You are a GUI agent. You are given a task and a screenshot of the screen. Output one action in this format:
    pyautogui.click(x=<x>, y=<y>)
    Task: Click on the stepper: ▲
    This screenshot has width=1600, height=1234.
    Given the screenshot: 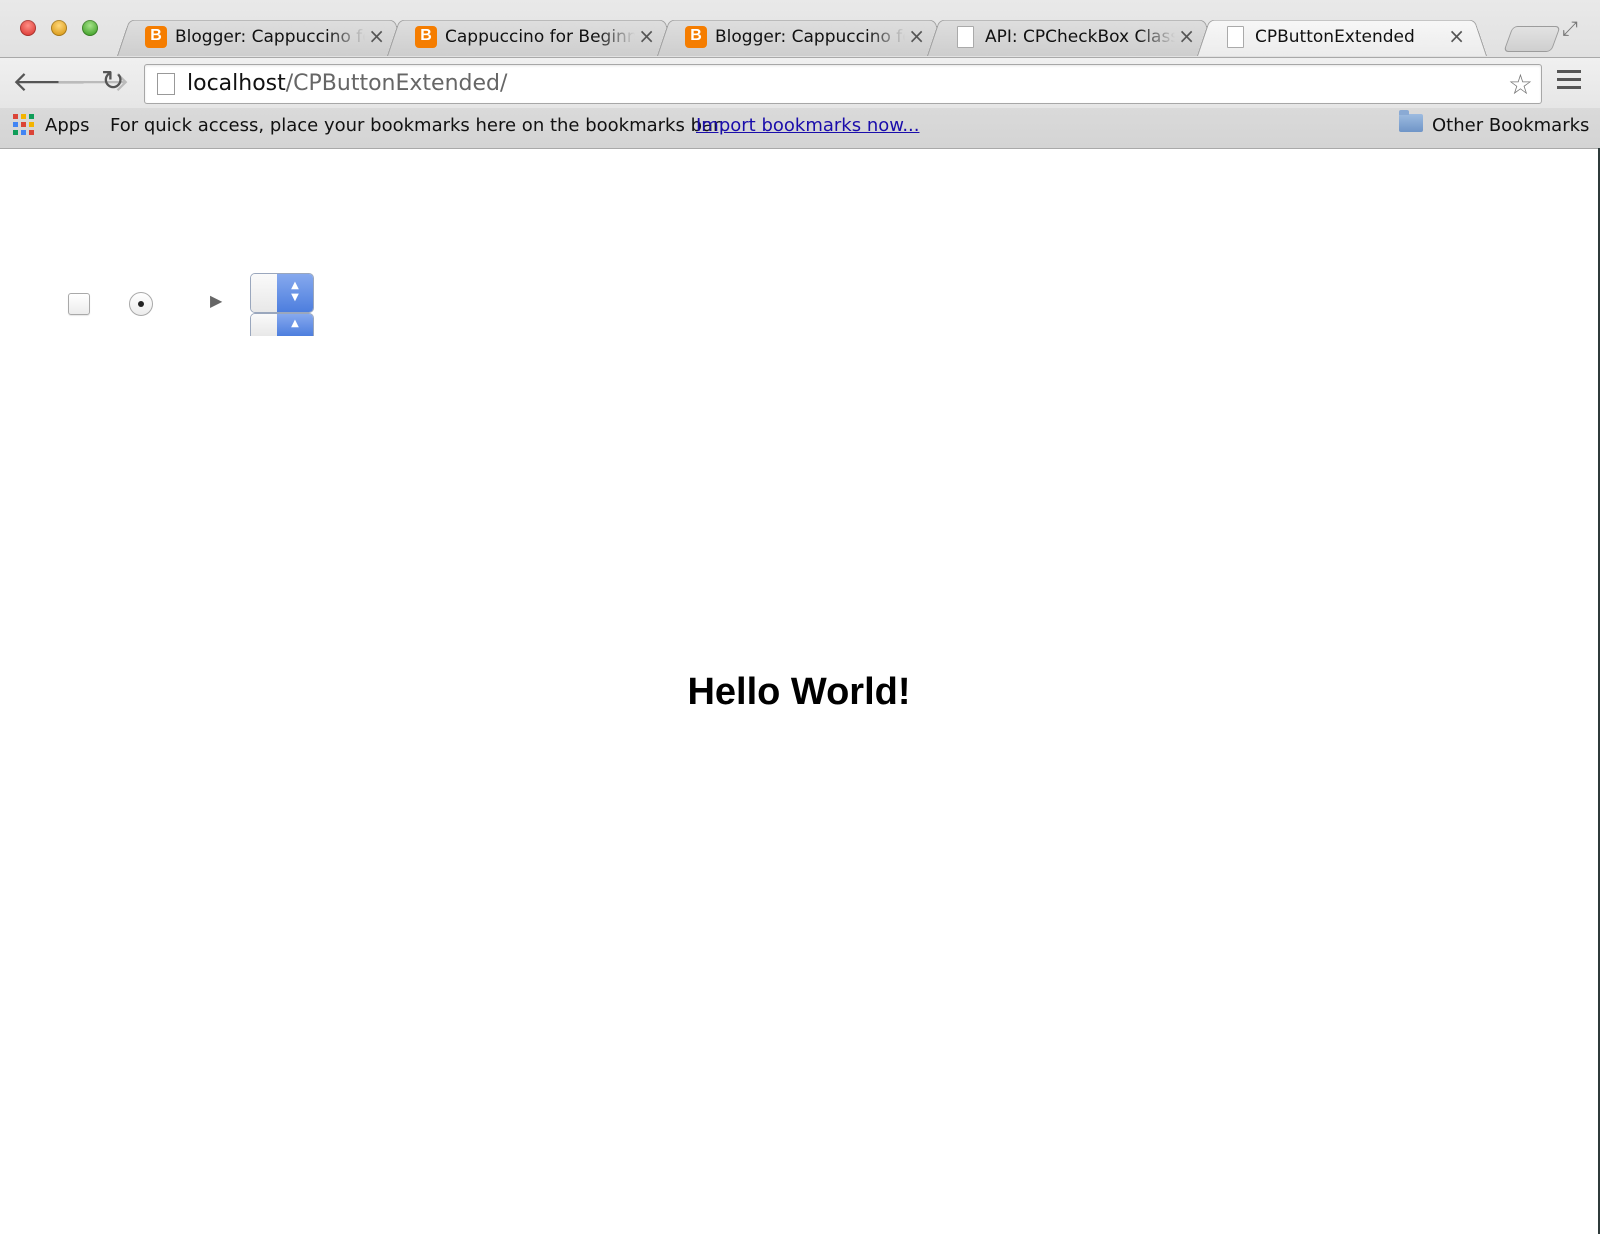 What is the action you would take?
    pyautogui.click(x=282, y=324)
    